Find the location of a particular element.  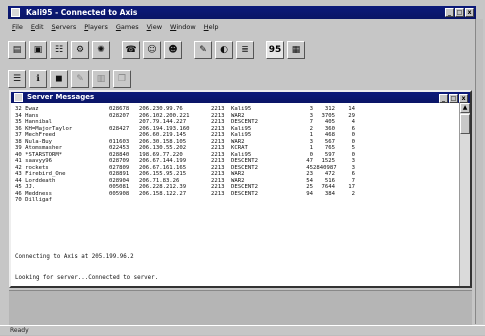

right-frame is located at coordinates (479, 171).